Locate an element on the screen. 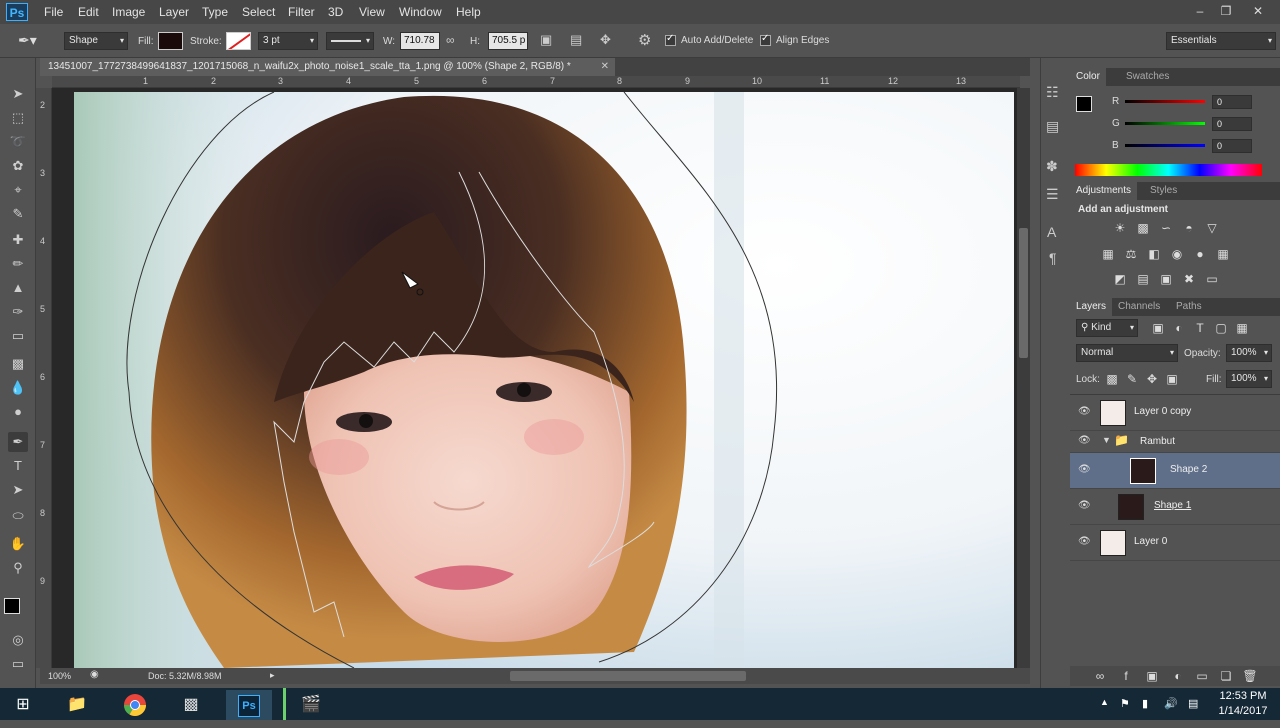  auto-add-delete-checkbox: ✓ is located at coordinates (670, 39).